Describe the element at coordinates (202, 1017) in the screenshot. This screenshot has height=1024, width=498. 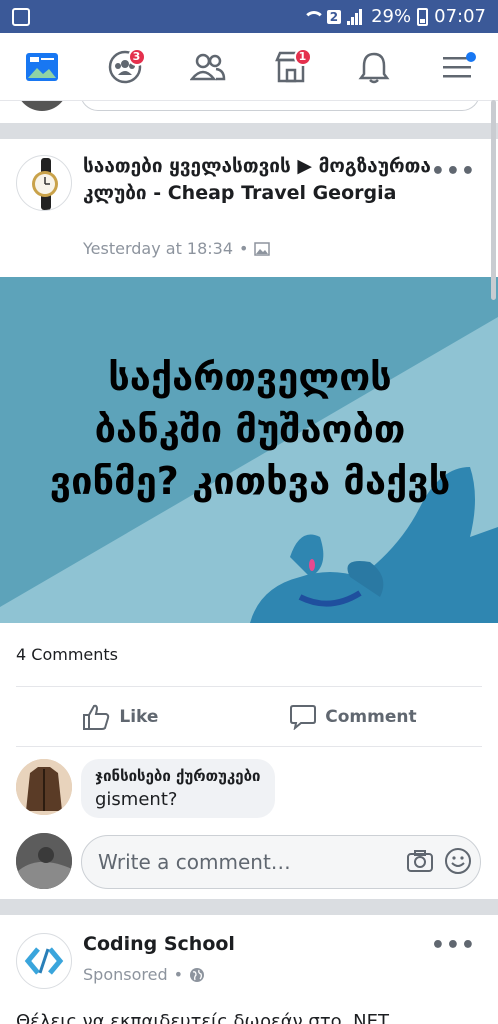
I see `sponsored-post-snippet: Θέλεις να εκπαιδευτείς δωρεάν στο .NET` at that location.